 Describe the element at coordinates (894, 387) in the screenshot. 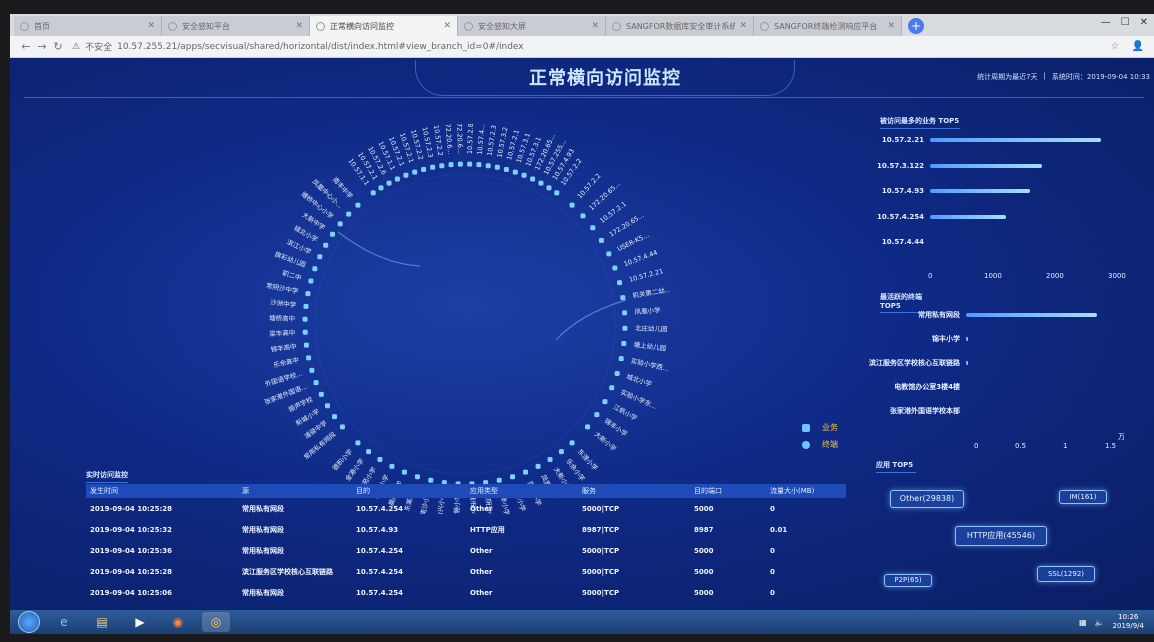

I see `bar-row: 电教馆办公室3楼4楼` at that location.